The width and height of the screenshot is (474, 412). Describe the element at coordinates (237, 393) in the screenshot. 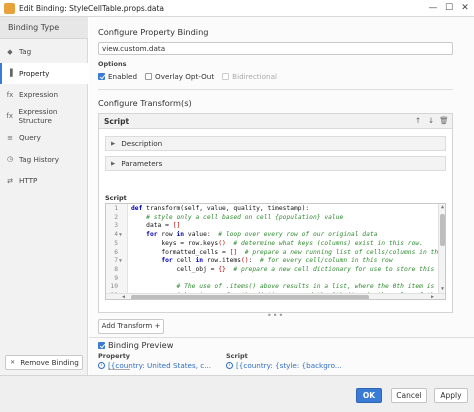

I see `dialog-footer: OK Cancel Apply` at that location.